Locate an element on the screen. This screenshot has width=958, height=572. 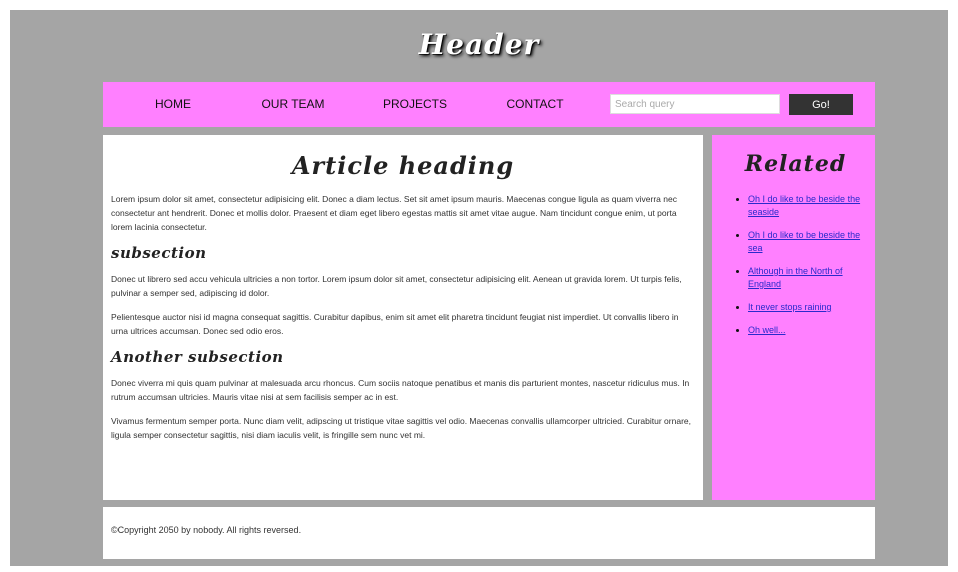
site-header-title: Header is located at coordinates (479, 44).